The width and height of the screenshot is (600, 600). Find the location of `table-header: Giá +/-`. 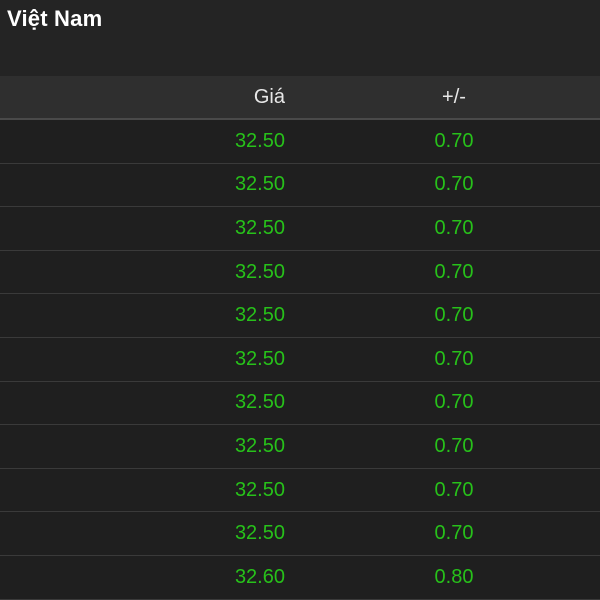

table-header: Giá +/- is located at coordinates (300, 98).